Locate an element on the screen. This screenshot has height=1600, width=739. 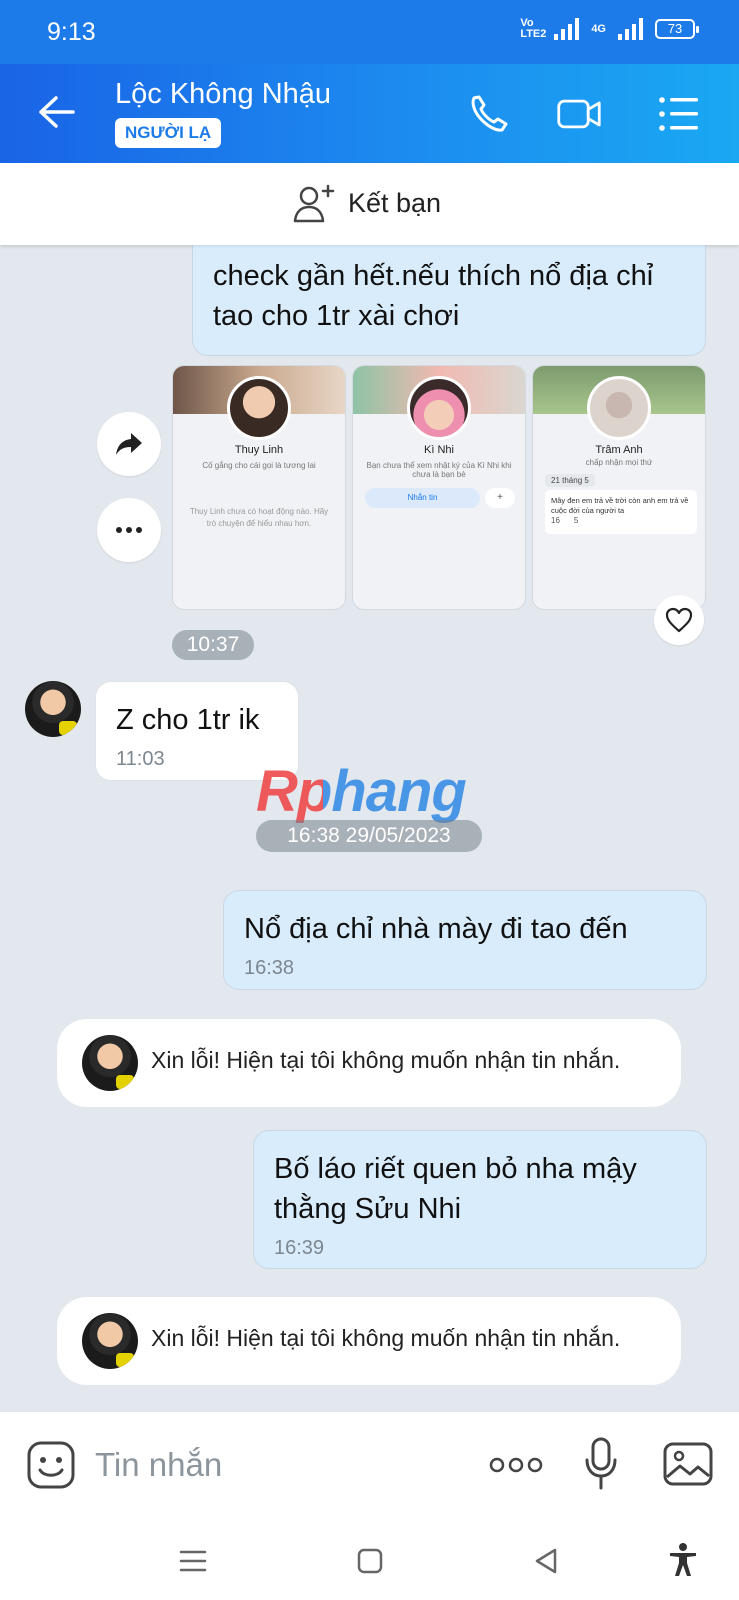
home-icon is located at coordinates (370, 1561).